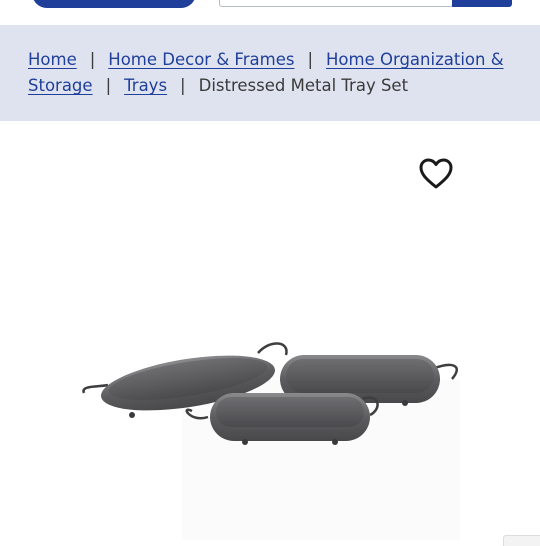 This screenshot has height=546, width=540. Describe the element at coordinates (145, 85) in the screenshot. I see `breadcrumb-link-trays: Trays` at that location.